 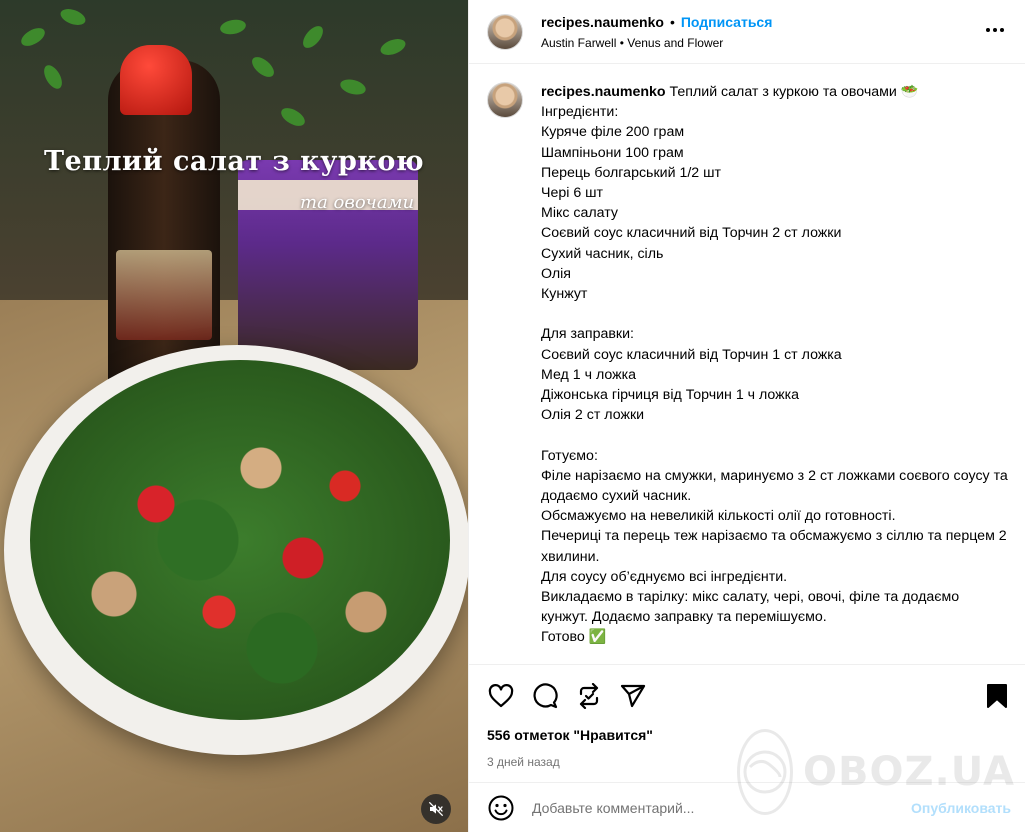 What do you see at coordinates (234, 161) in the screenshot?
I see `media-overlay-title: Теплий салат з куркою` at bounding box center [234, 161].